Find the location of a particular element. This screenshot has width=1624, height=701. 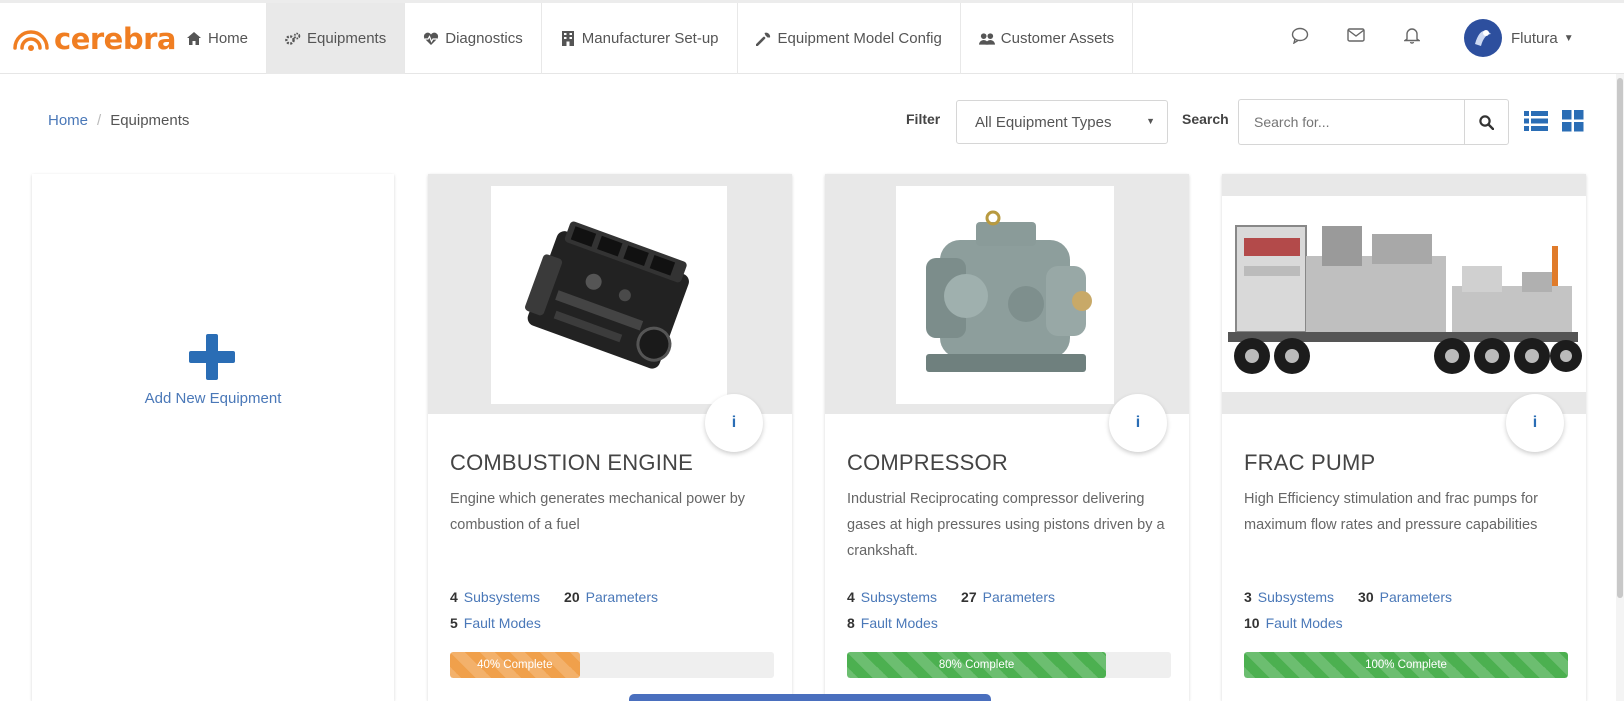

parameters-count: 20 is located at coordinates (572, 597).